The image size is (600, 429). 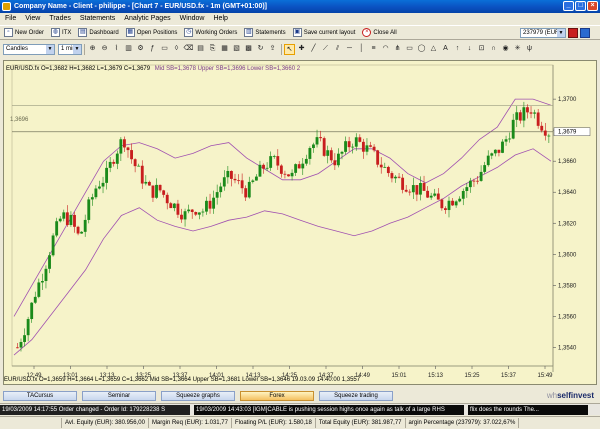 What do you see at coordinates (152, 49) in the screenshot?
I see `indicators-icon: ƒ` at bounding box center [152, 49].